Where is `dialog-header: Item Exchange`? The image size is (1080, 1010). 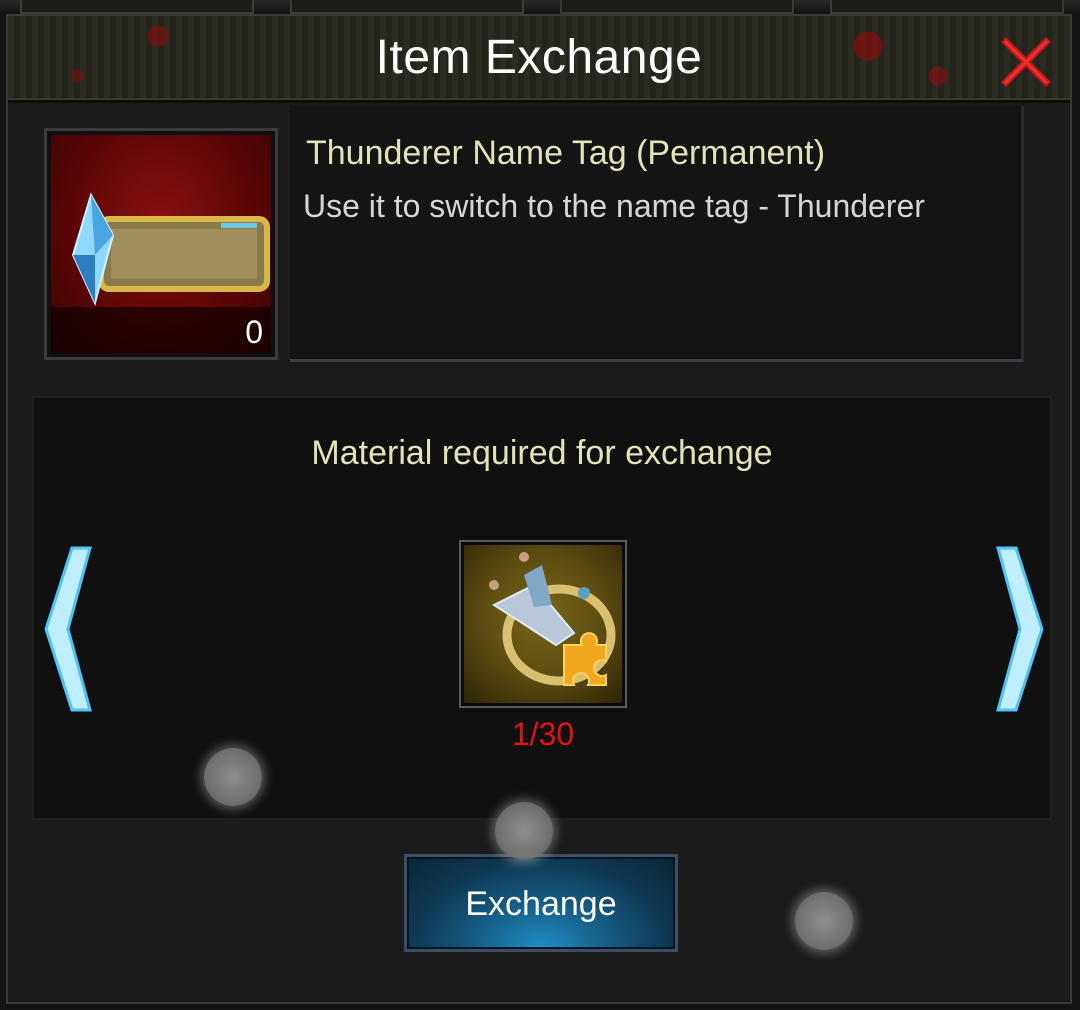
dialog-header: Item Exchange is located at coordinates (539, 59).